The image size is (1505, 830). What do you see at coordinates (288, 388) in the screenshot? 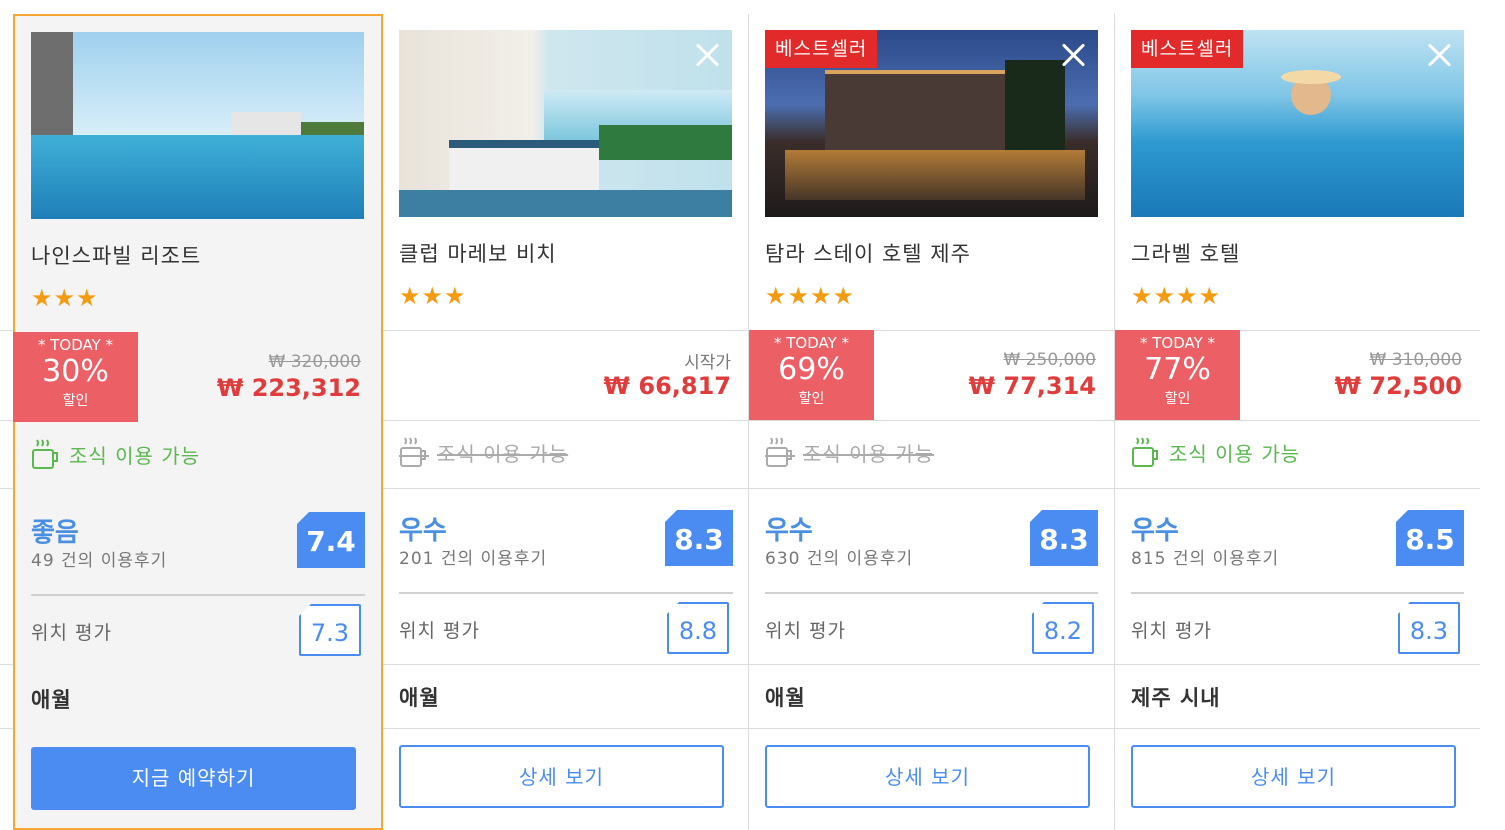
I see `sale-price: ₩ 223,312` at bounding box center [288, 388].